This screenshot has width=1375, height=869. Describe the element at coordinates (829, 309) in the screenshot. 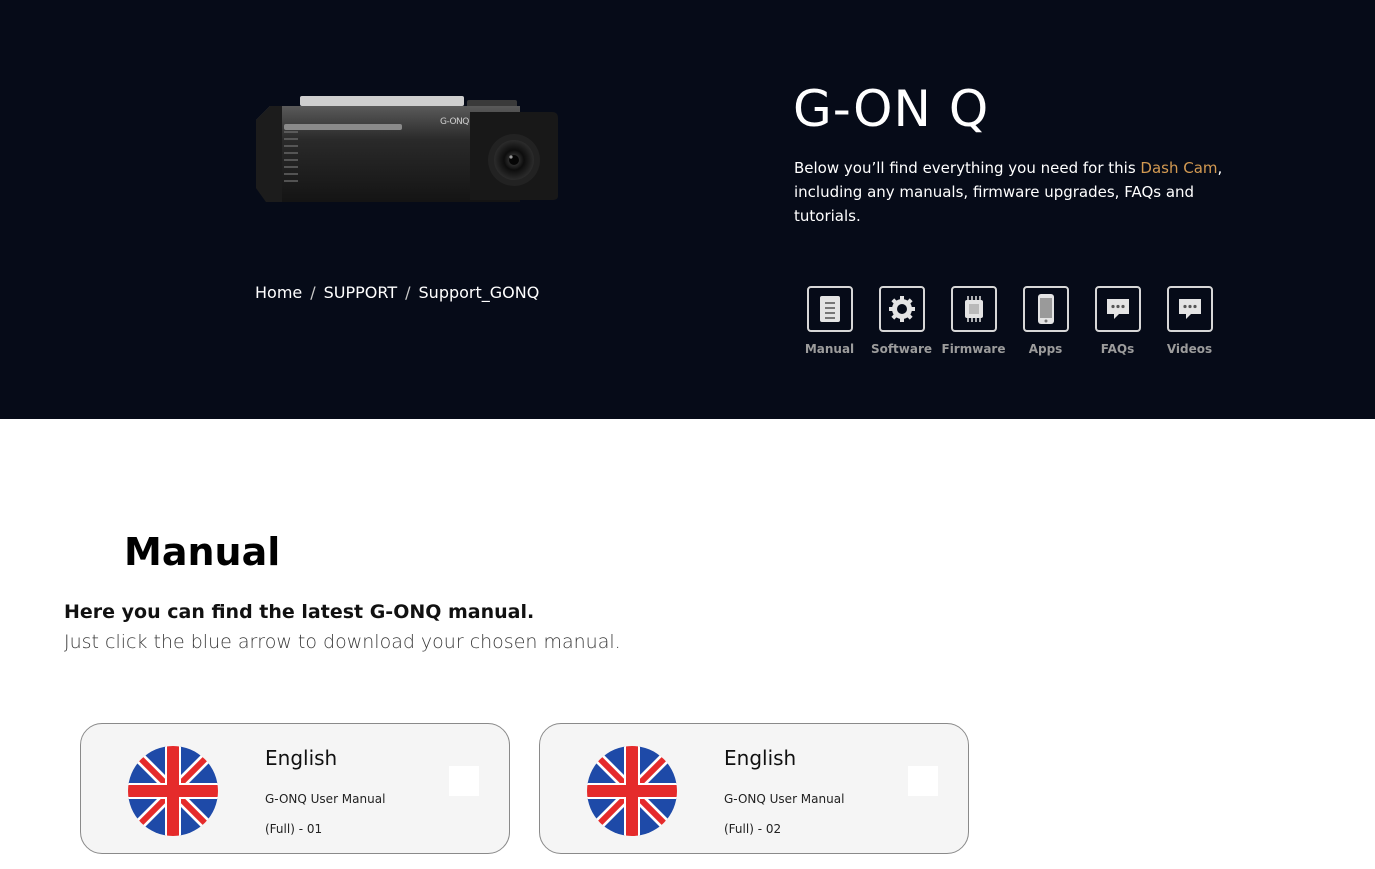

I see `manual-icon` at that location.